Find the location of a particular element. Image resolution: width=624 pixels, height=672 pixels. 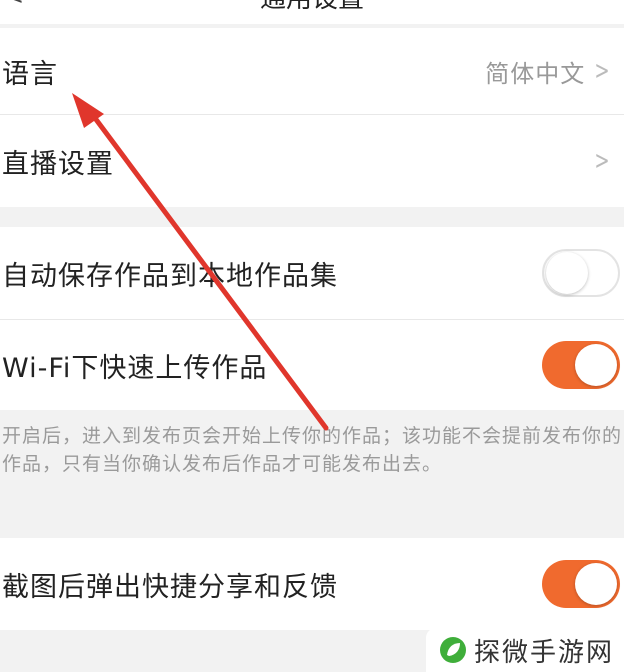

page-title: 通用设置 is located at coordinates (312, 7).